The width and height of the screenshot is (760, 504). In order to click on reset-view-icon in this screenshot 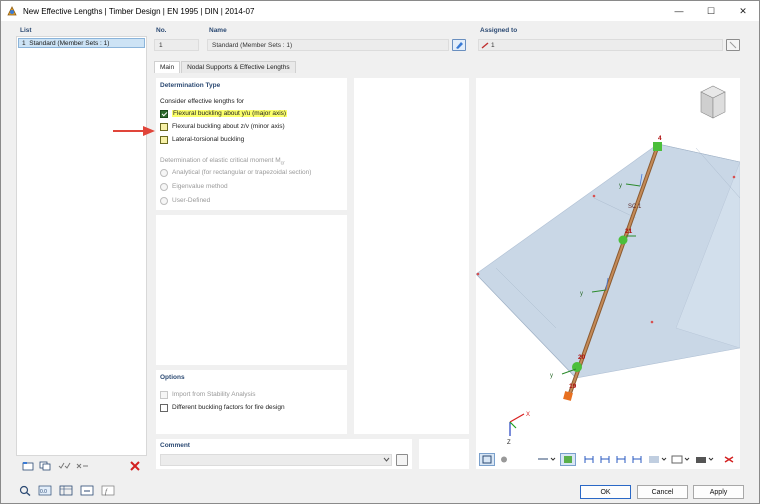, I will do `click(729, 459)`.